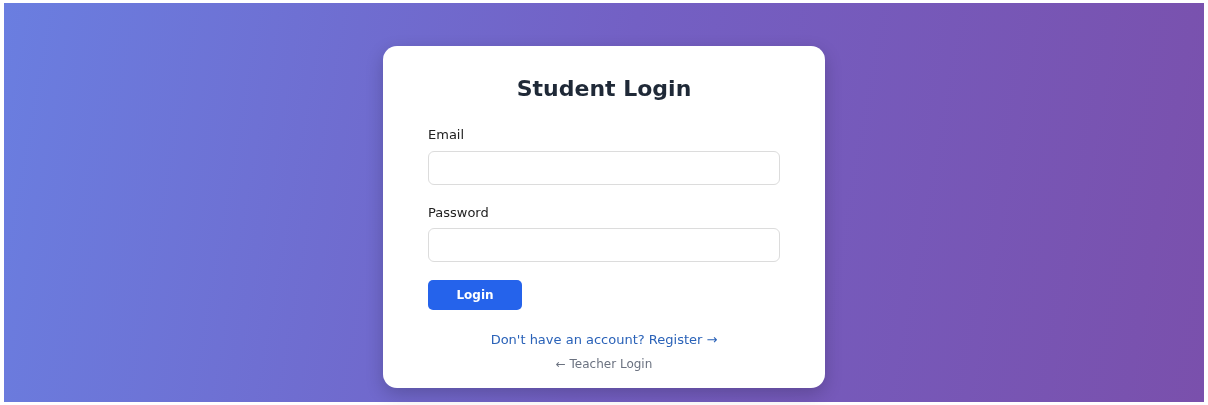  What do you see at coordinates (446, 135) in the screenshot?
I see `field-label: Email` at bounding box center [446, 135].